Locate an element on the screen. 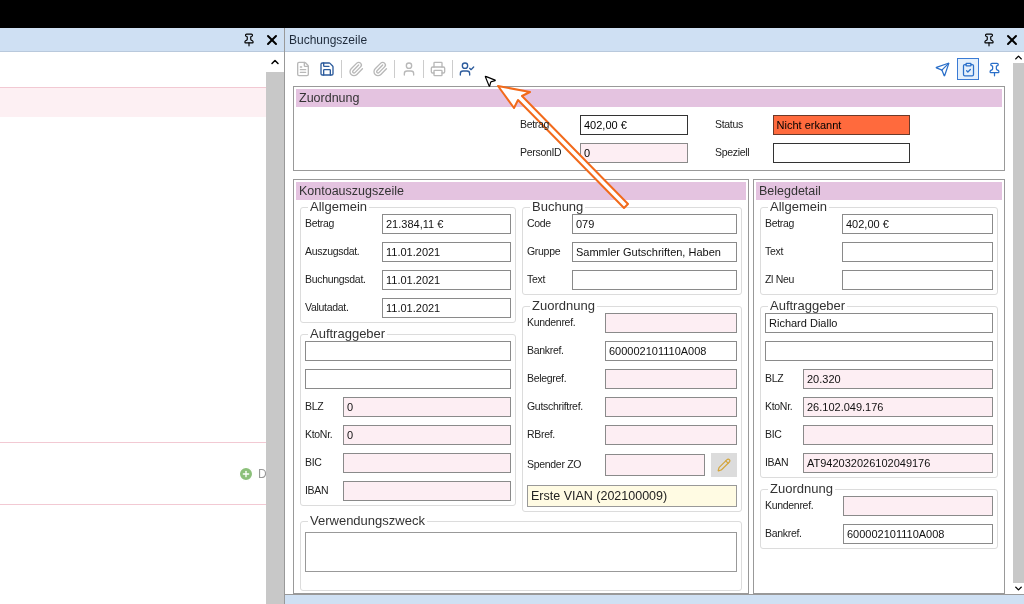  field-label: Auszugsdat. is located at coordinates (333, 252).